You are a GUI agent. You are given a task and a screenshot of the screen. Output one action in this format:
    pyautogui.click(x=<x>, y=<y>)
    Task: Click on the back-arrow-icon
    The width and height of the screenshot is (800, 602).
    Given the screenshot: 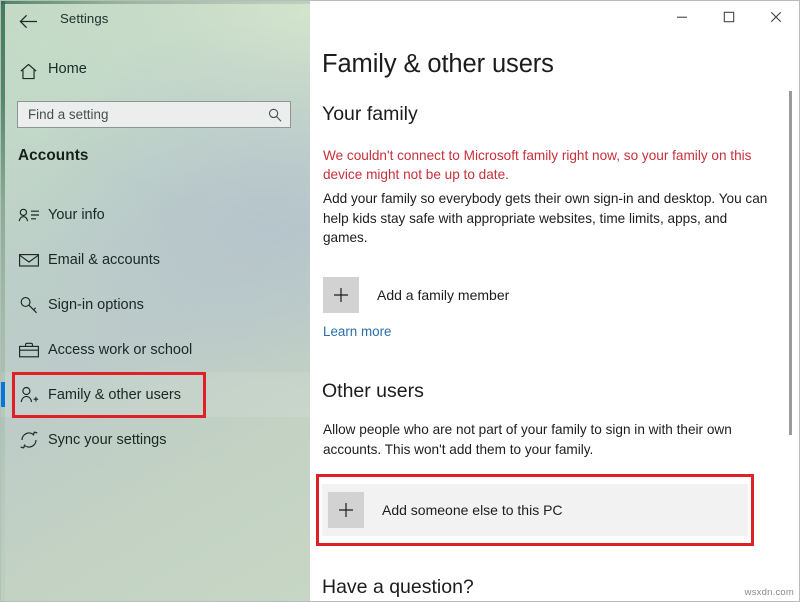 What is the action you would take?
    pyautogui.click(x=28, y=21)
    